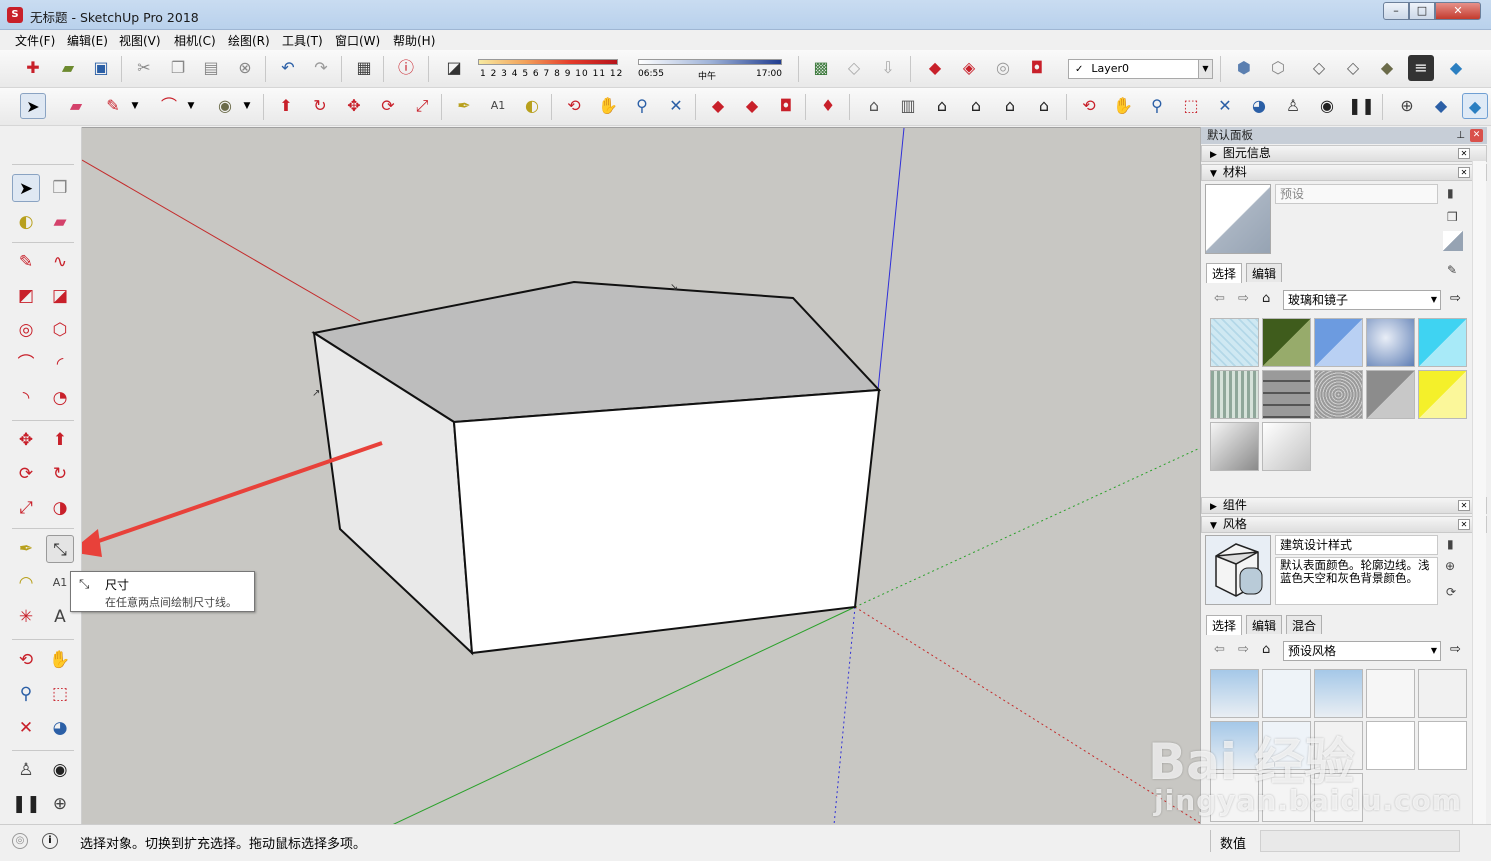  Describe the element at coordinates (1089, 106) in the screenshot. I see `camera-orbit-icon: ⟲` at that location.